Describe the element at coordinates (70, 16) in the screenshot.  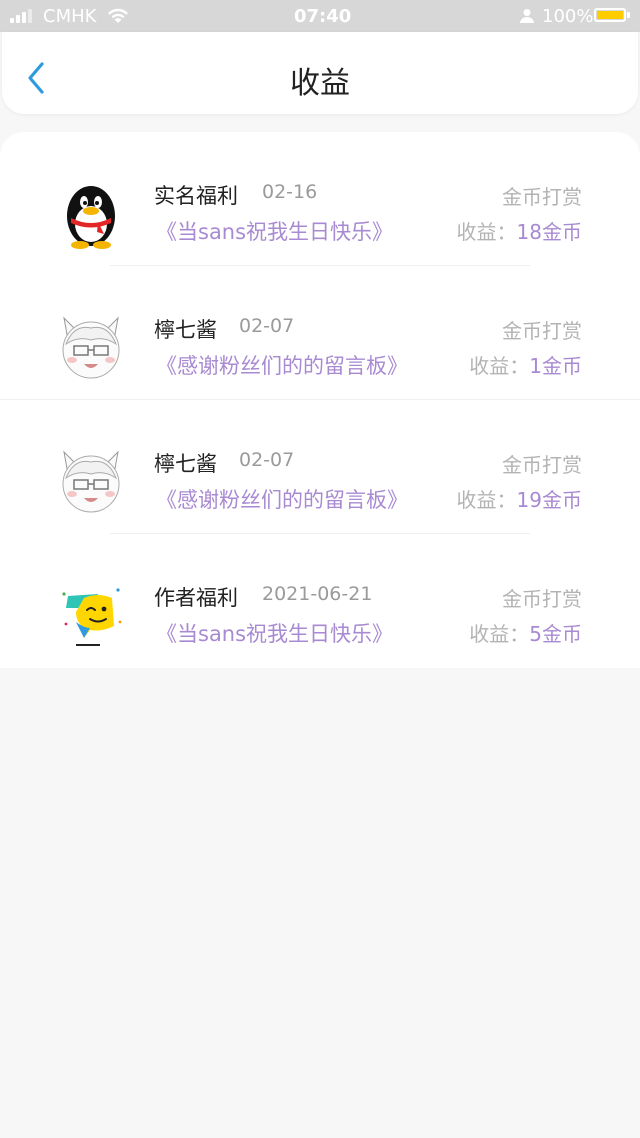
I see `carrier-label: CMHK` at that location.